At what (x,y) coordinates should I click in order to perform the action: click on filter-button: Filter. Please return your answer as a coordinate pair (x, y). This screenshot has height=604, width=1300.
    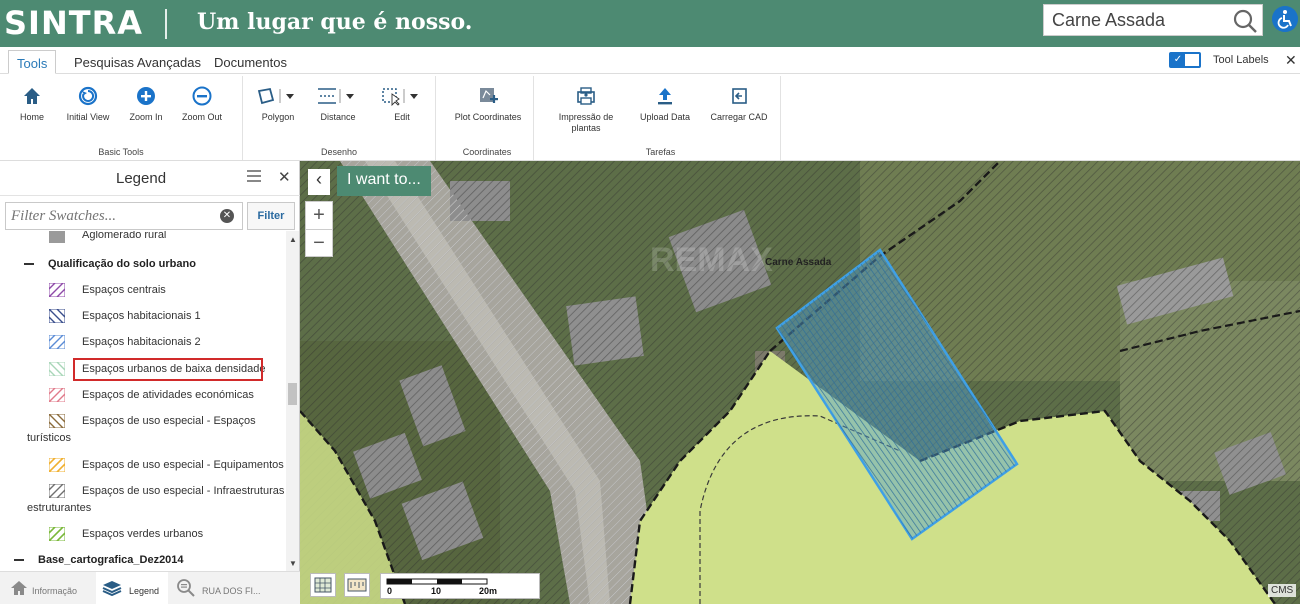
    Looking at the image, I should click on (271, 216).